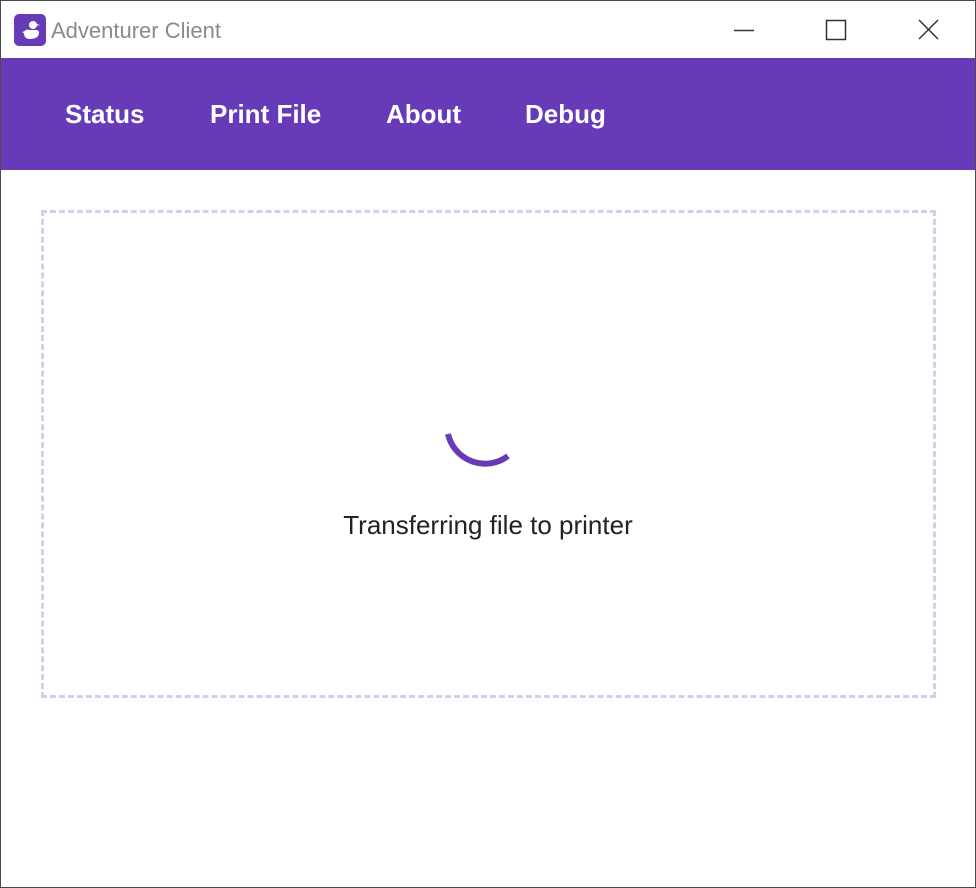  I want to click on title-bar: Adventurer Client, so click(488, 29).